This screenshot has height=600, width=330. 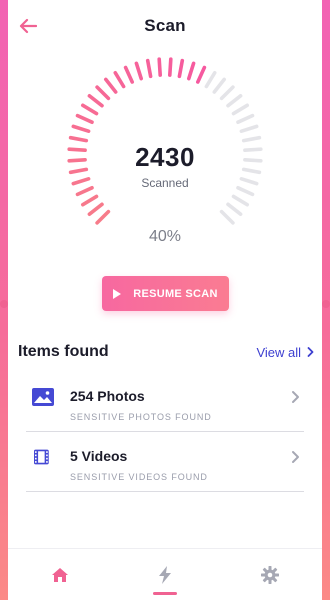 What do you see at coordinates (165, 183) in the screenshot?
I see `scanned-label: Scanned` at bounding box center [165, 183].